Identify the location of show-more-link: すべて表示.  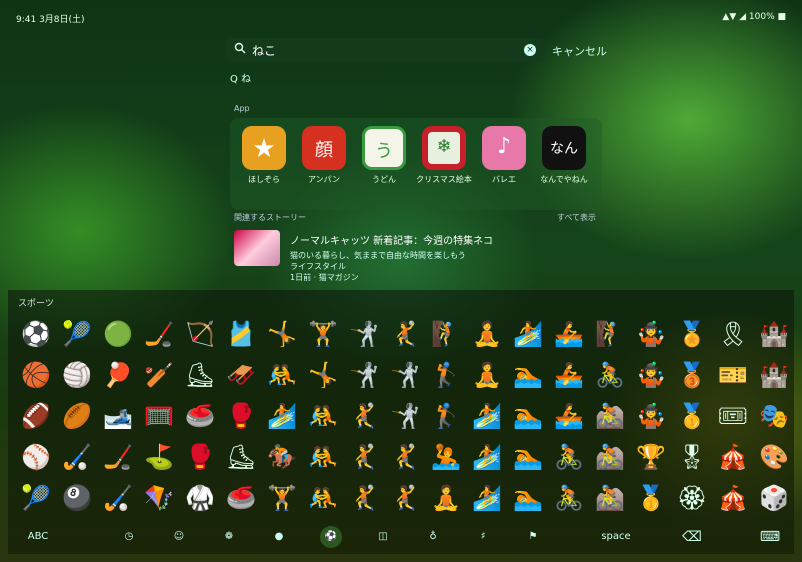
(576, 217).